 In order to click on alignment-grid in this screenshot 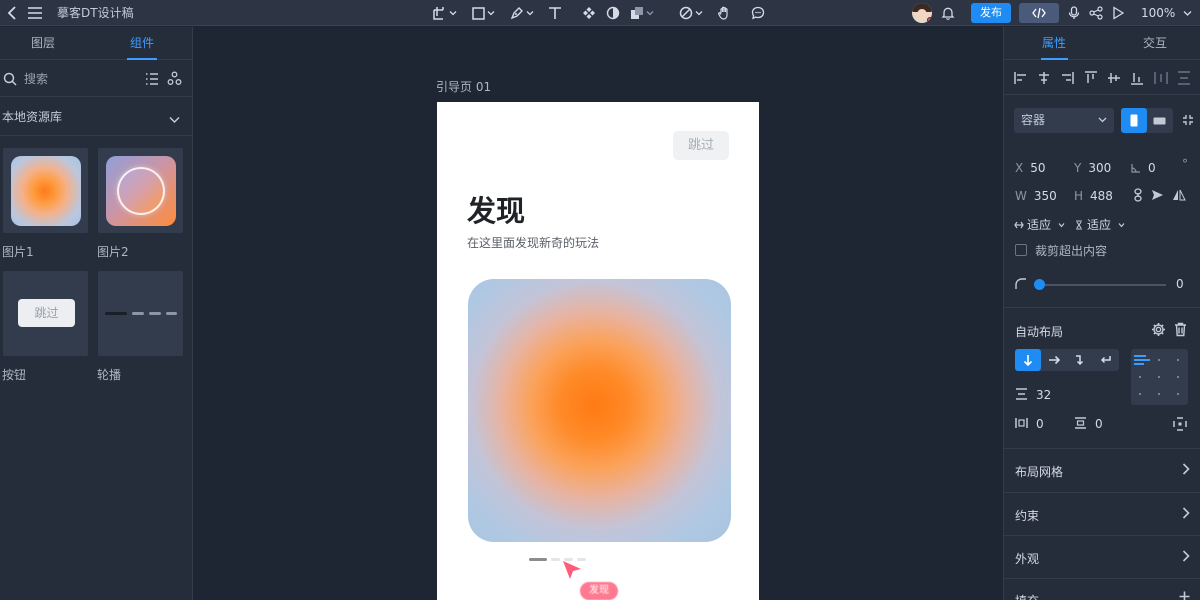, I will do `click(1159, 377)`.